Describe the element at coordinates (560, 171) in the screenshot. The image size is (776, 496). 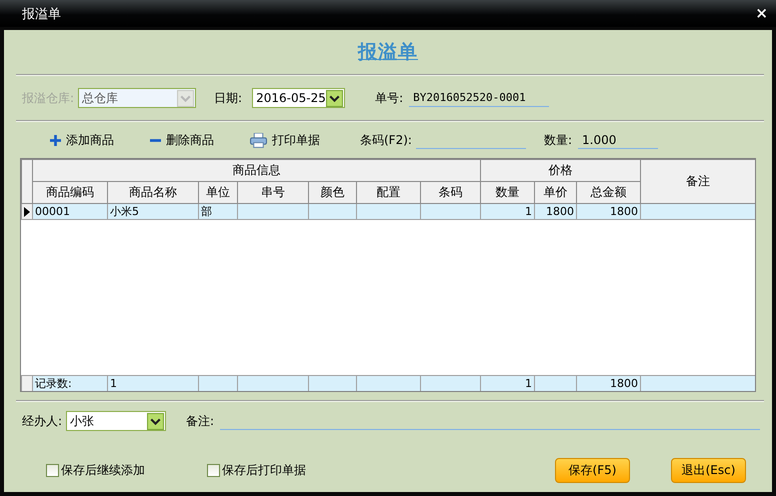
I see `column-group-header: 价格` at that location.